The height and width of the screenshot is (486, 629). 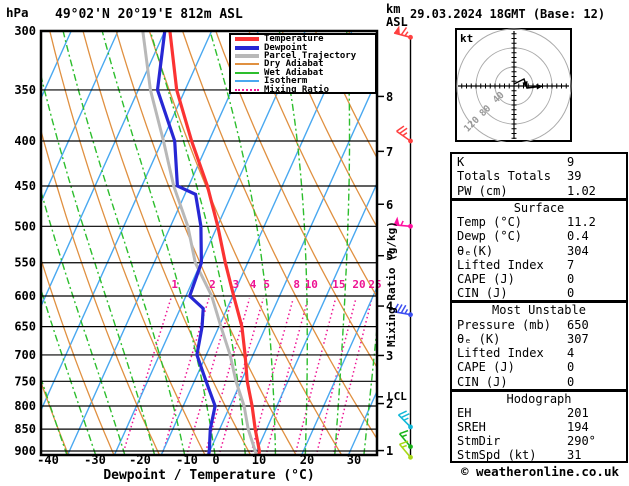 I want to click on pressure-tick-label: 400, so click(x=25, y=141).